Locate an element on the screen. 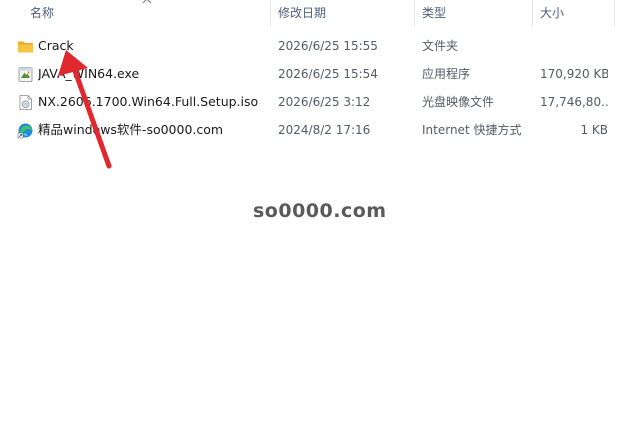 The height and width of the screenshot is (426, 629). file-type: 光盘映像文件 is located at coordinates (458, 102).